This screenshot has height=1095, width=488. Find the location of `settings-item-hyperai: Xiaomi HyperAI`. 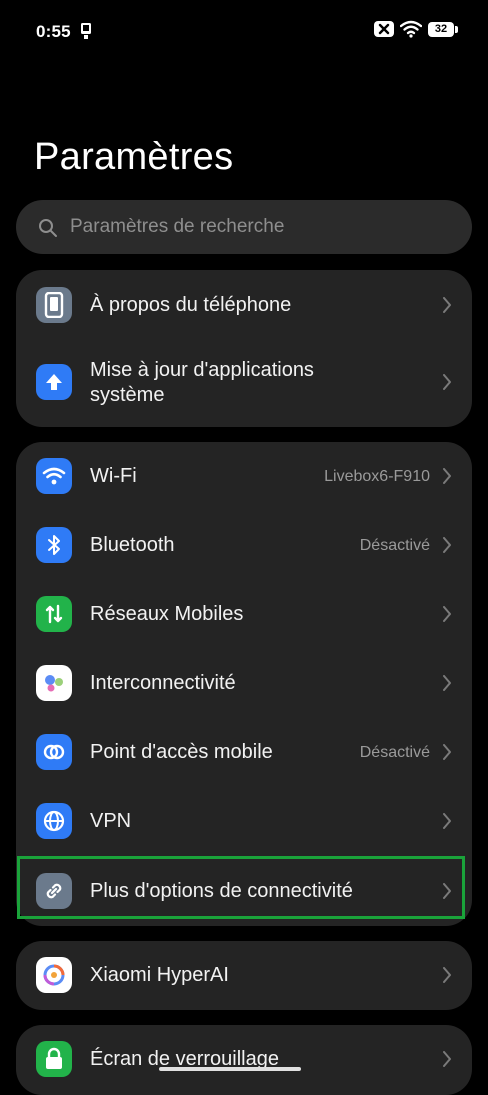

settings-item-hyperai: Xiaomi HyperAI is located at coordinates (244, 975).